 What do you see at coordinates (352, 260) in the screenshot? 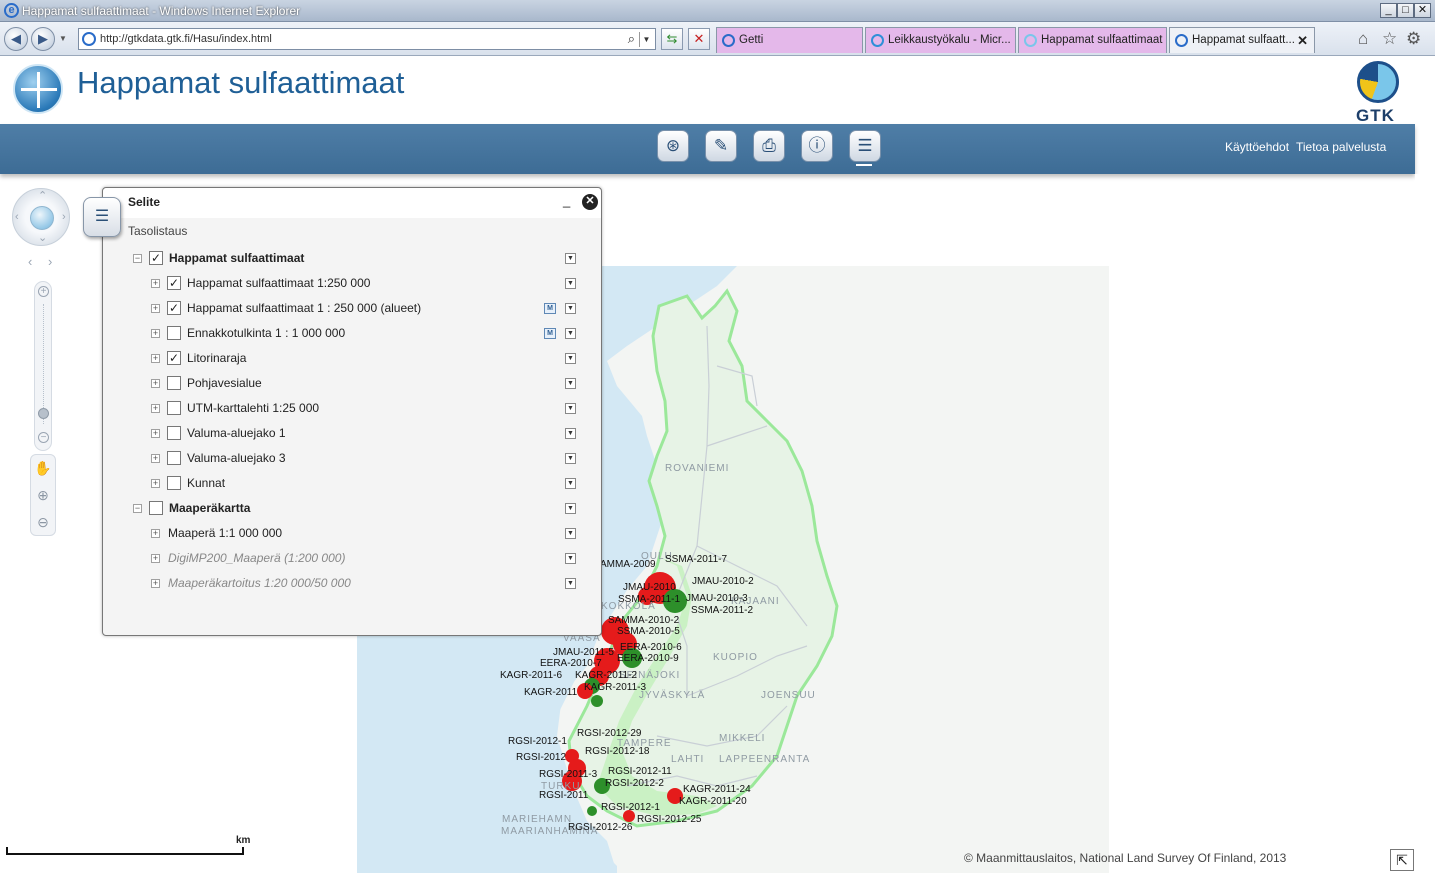
I see `legend-layer-row: − ✓ Happamat sulfaattimaat ▼` at bounding box center [352, 260].